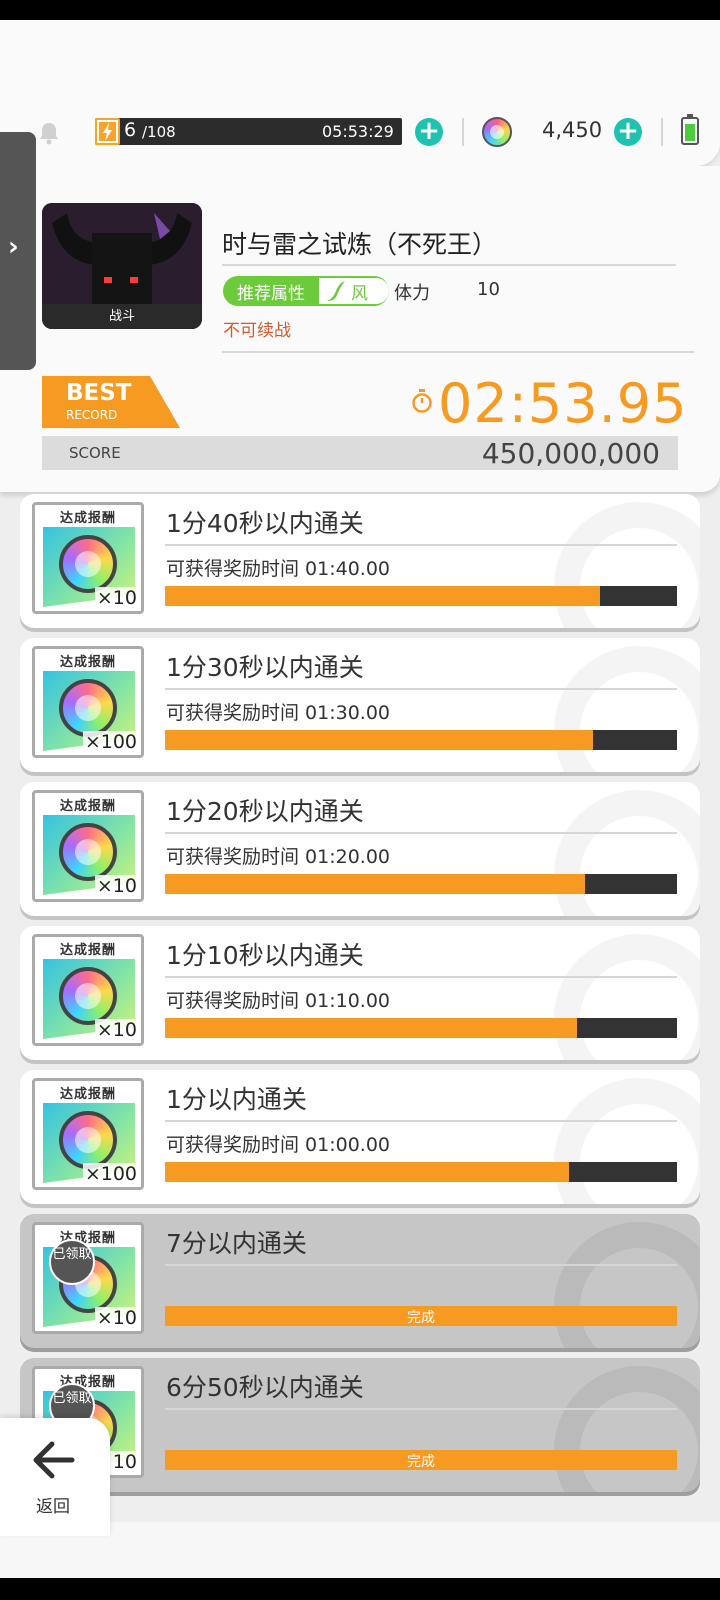 This screenshot has width=720, height=1600. Describe the element at coordinates (360, 1589) in the screenshot. I see `navigation-bar` at that location.